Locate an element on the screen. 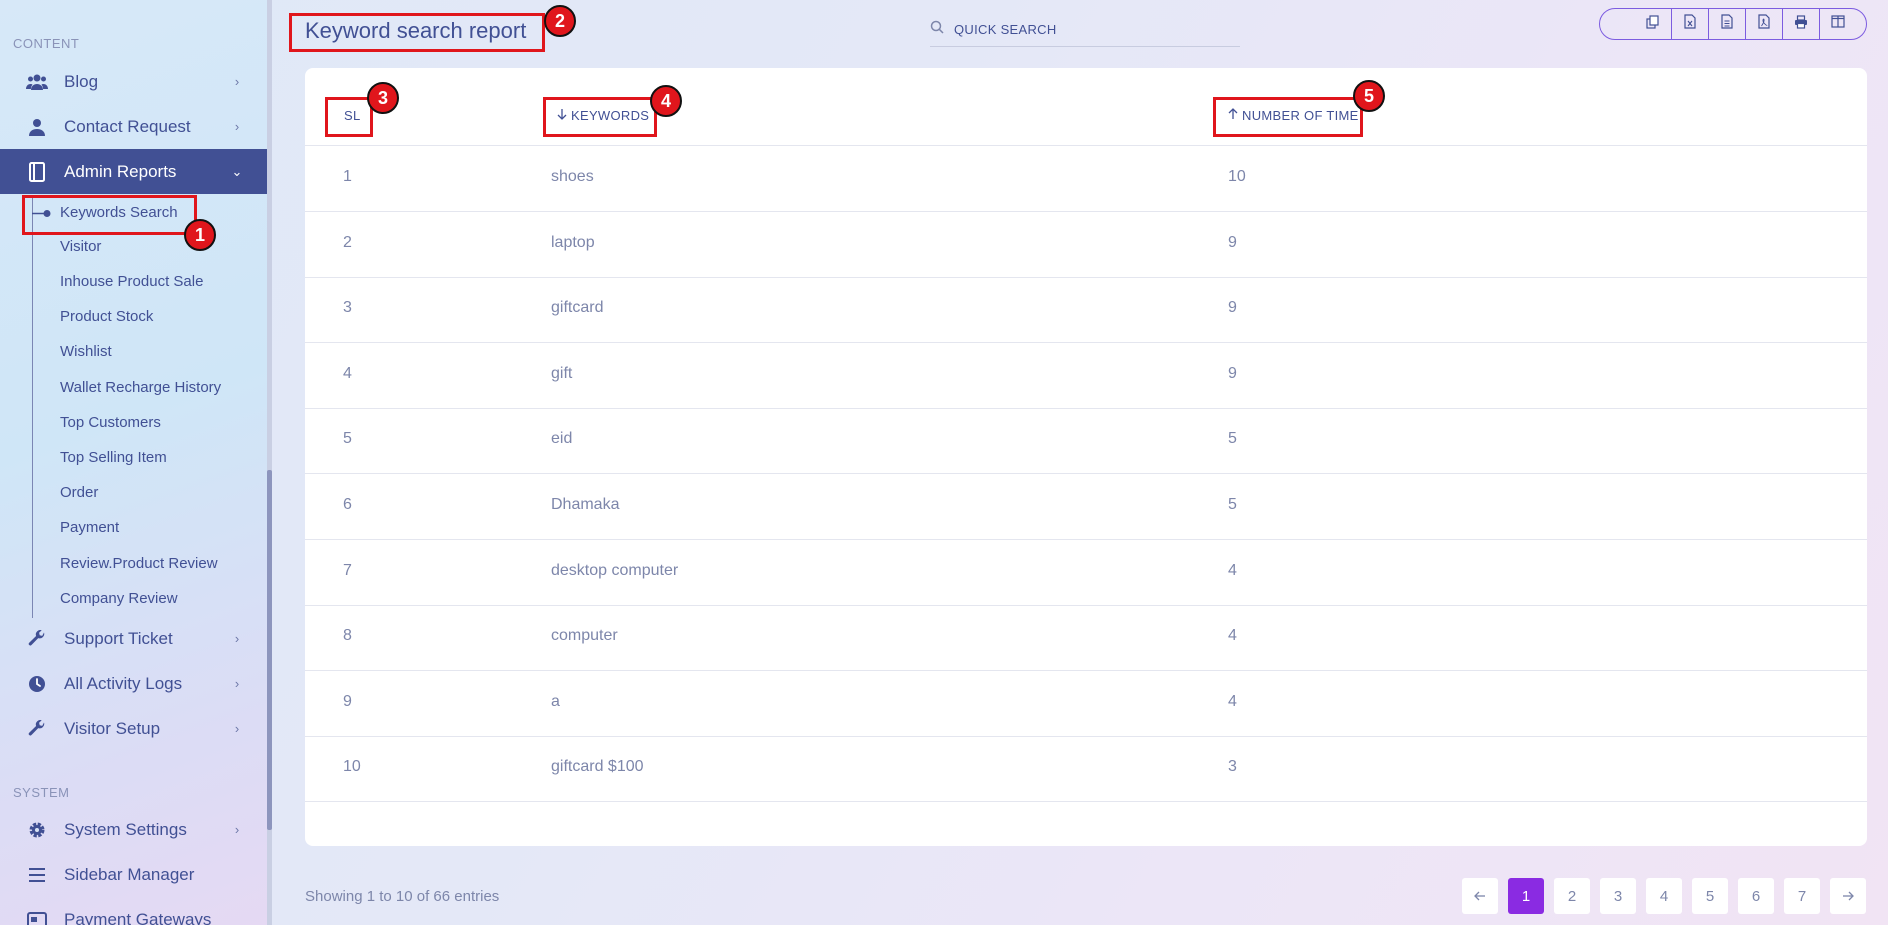  pdf-icon is located at coordinates (1764, 24).